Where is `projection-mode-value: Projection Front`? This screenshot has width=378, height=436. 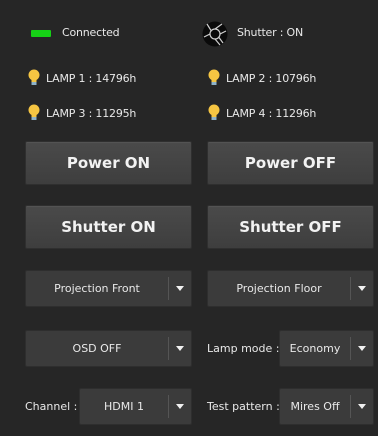
projection-mode-value: Projection Front is located at coordinates (97, 288).